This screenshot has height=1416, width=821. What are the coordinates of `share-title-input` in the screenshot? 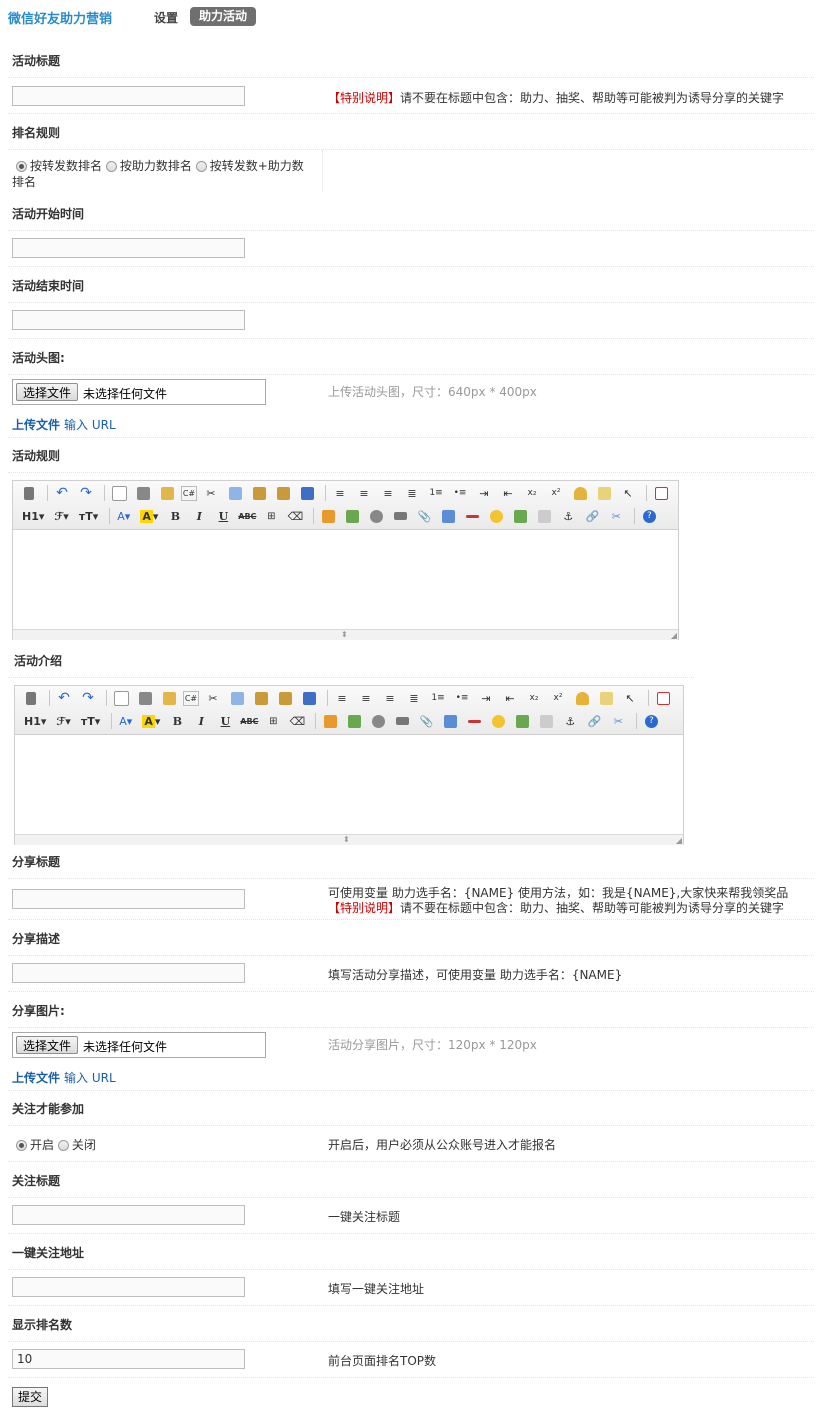 It's located at (128, 899).